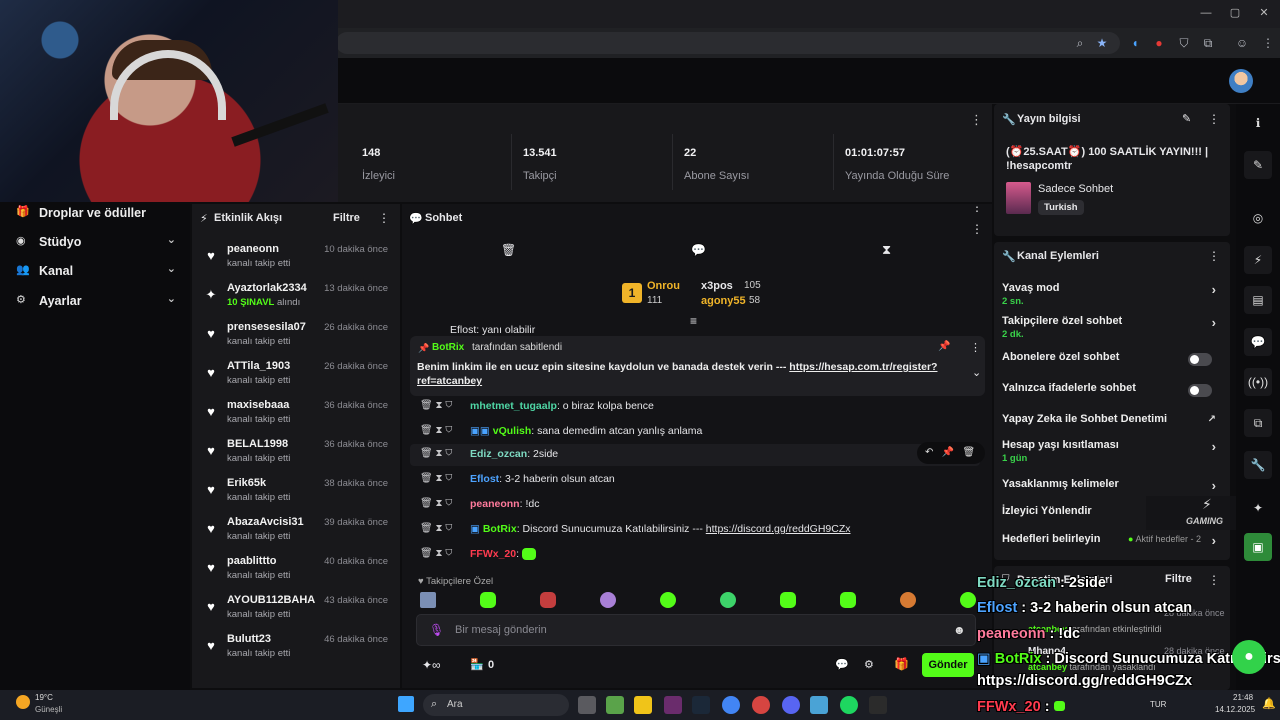  I want to click on points-icon: ✦, so click(1258, 508).